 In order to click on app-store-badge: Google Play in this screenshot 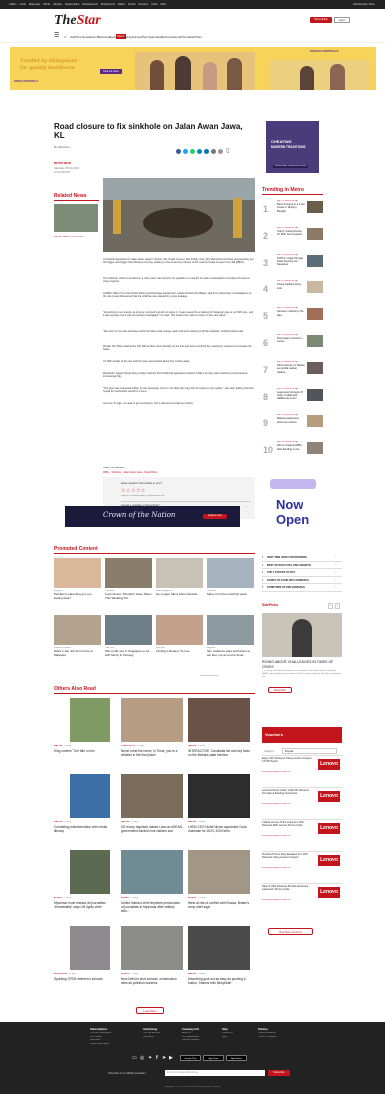, I will do `click(190, 1058)`.